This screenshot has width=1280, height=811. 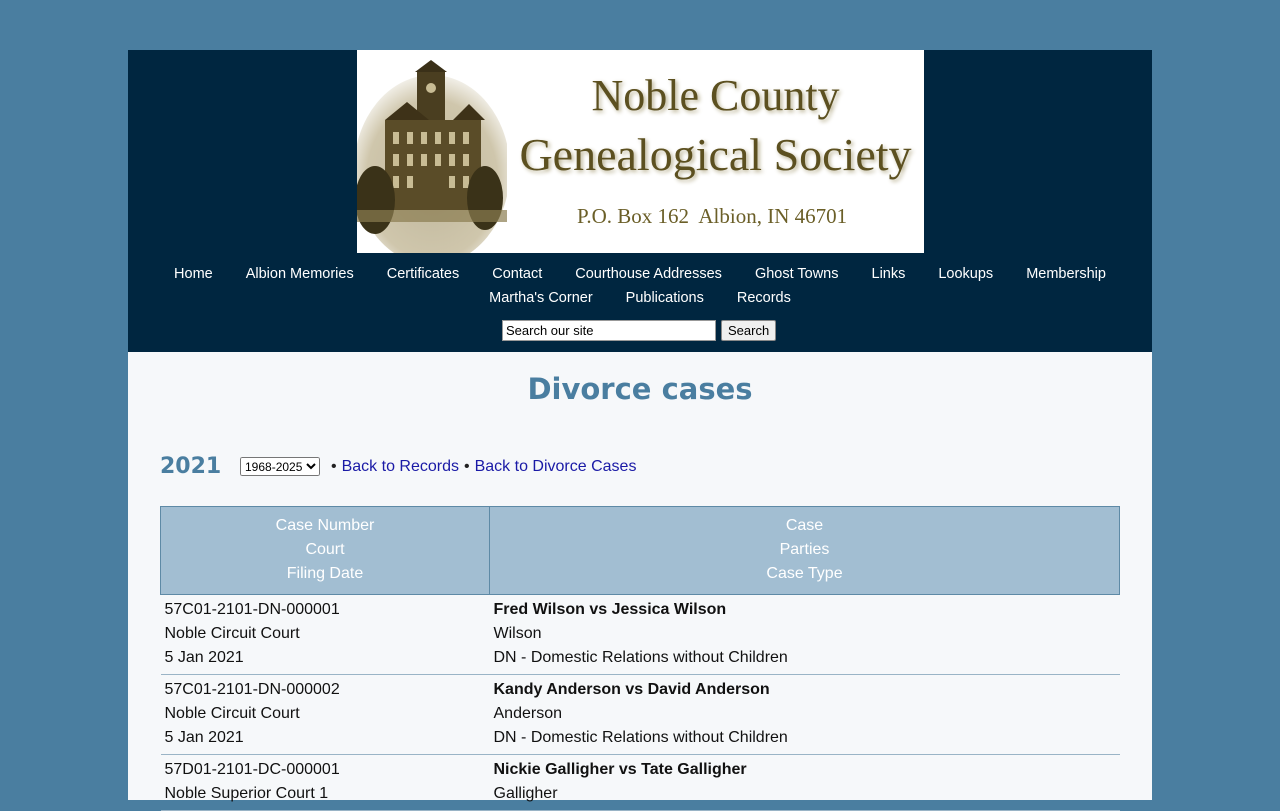 I want to click on banner-title-line2: Genealogical Society, so click(x=715, y=154).